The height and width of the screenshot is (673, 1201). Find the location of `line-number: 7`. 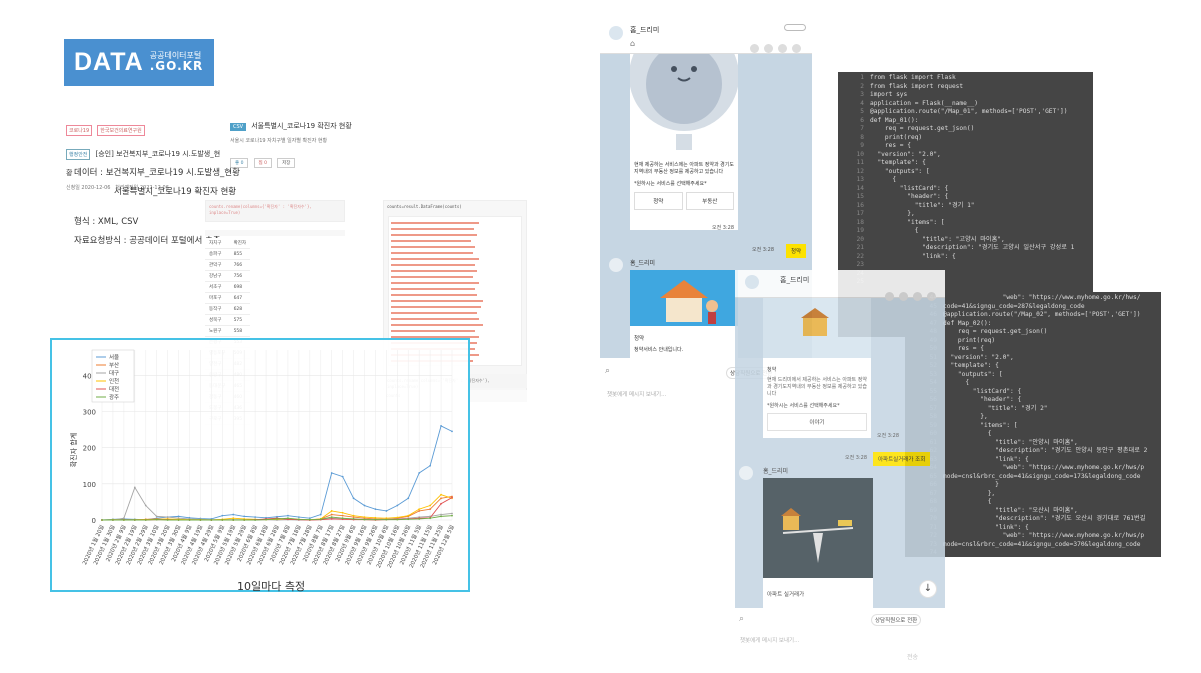

line-number: 7 is located at coordinates (862, 128).